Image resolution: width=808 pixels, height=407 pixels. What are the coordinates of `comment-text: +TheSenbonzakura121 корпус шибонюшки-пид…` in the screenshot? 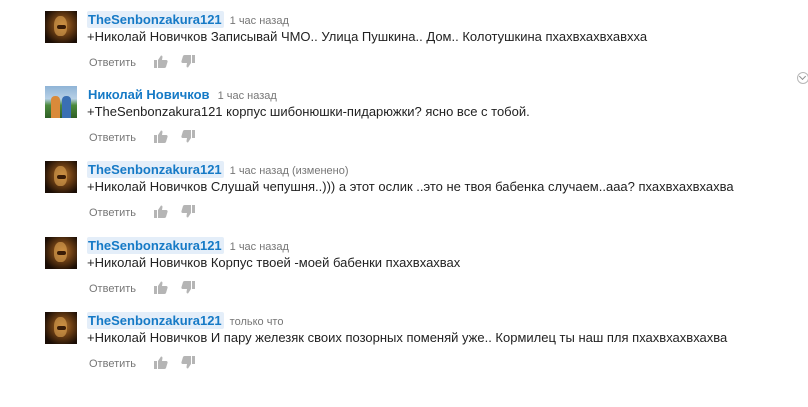 It's located at (308, 111).